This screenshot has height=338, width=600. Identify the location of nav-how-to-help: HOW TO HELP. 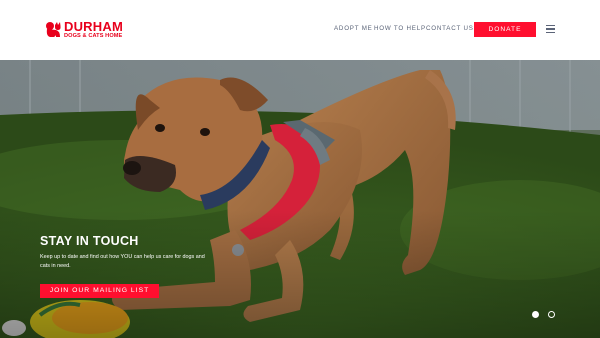
(400, 28).